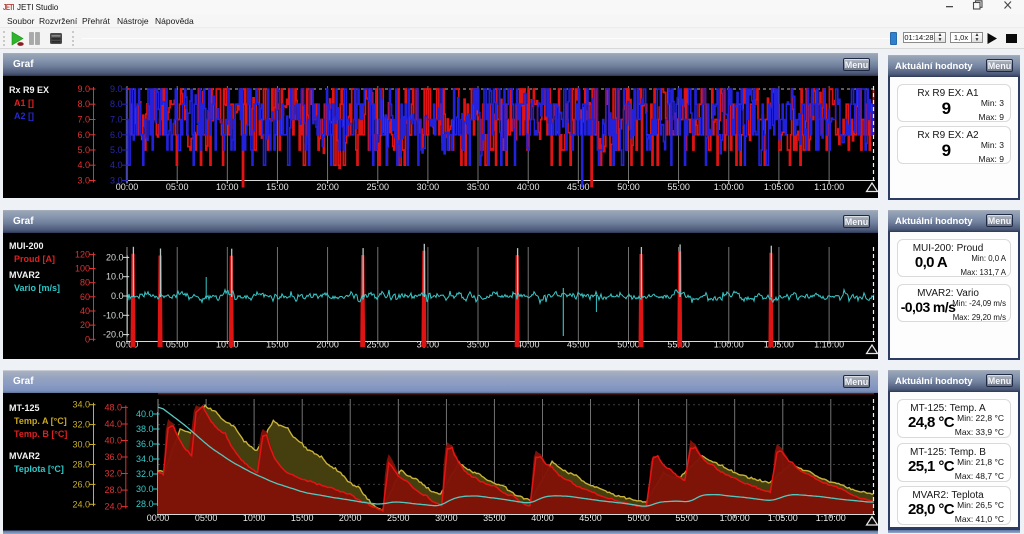  What do you see at coordinates (82, 254) in the screenshot?
I see `svg-text: 120` at bounding box center [82, 254].